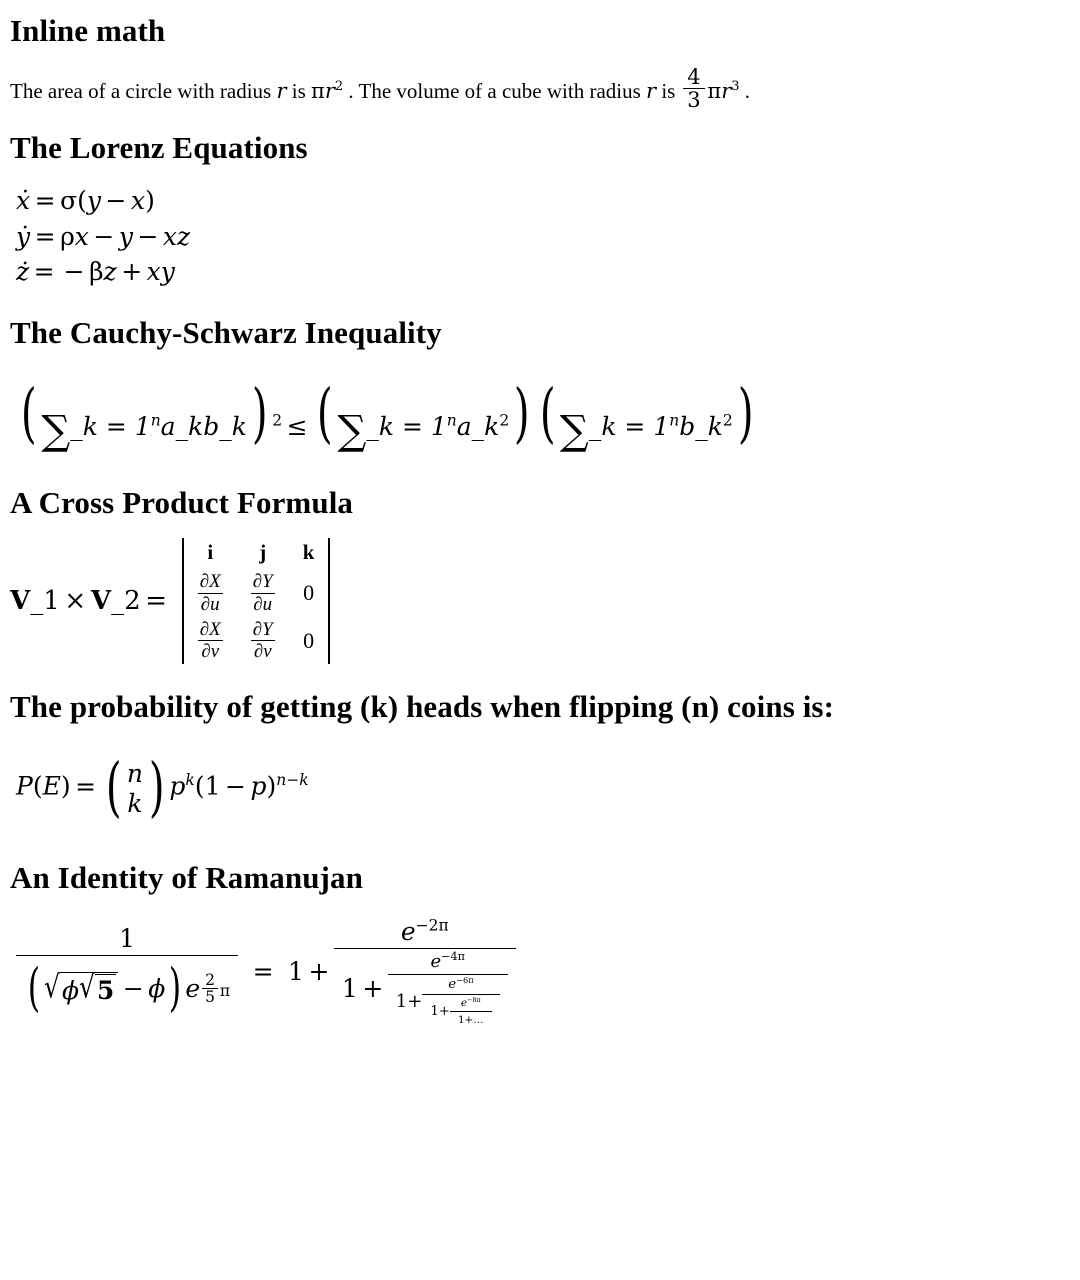 The image size is (1080, 1280). What do you see at coordinates (96, 272) in the screenshot?
I see `beta-symbol: β` at bounding box center [96, 272].